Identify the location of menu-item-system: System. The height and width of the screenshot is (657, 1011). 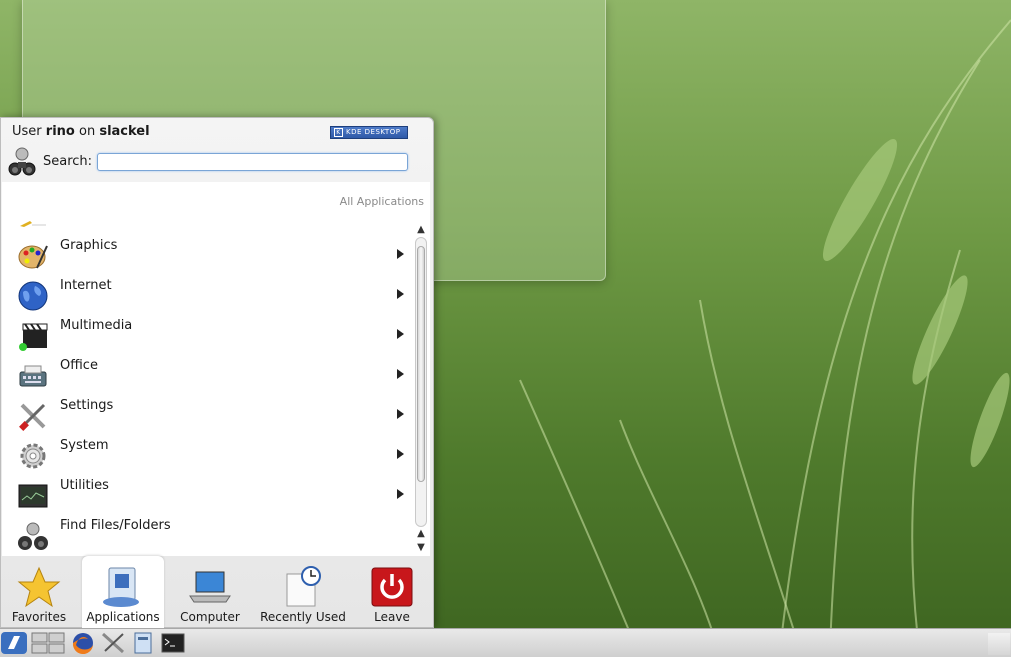
(207, 456).